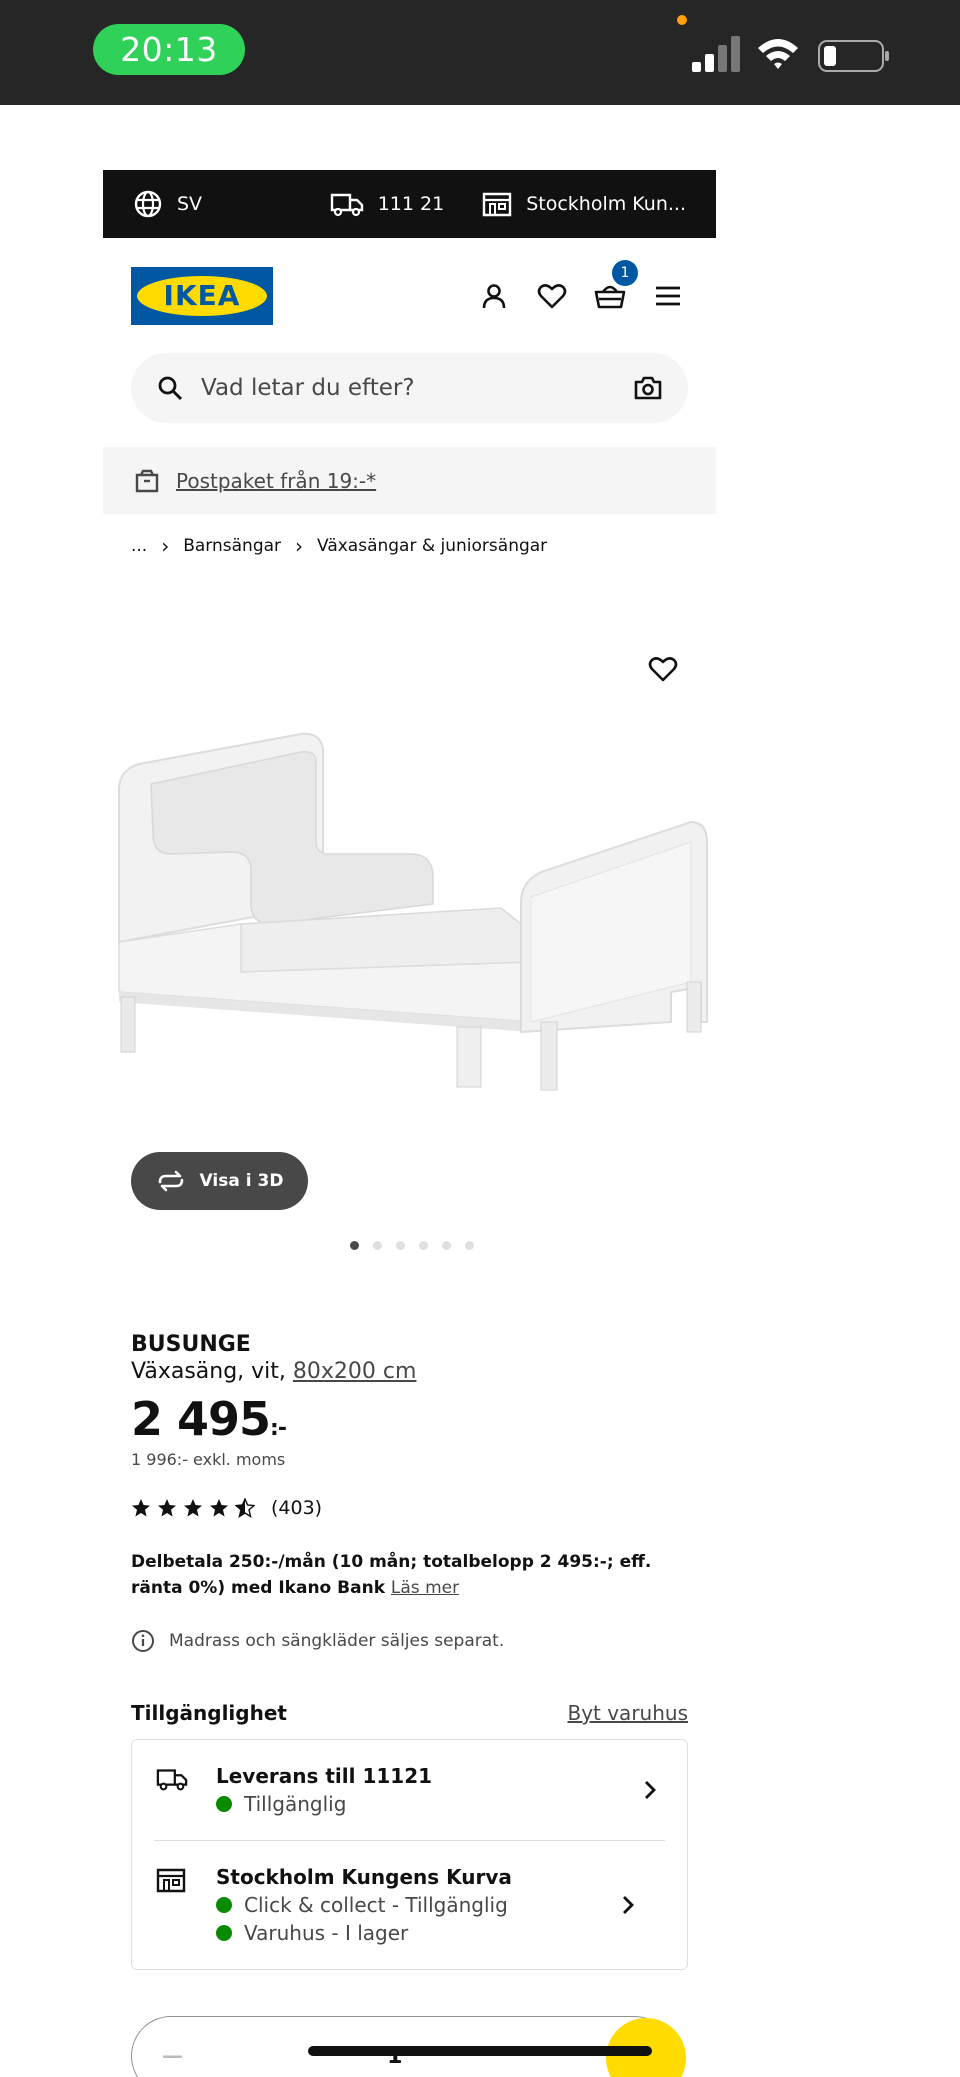 The image size is (960, 2077). I want to click on view-in-3d-button: Visa i 3D, so click(219, 1181).